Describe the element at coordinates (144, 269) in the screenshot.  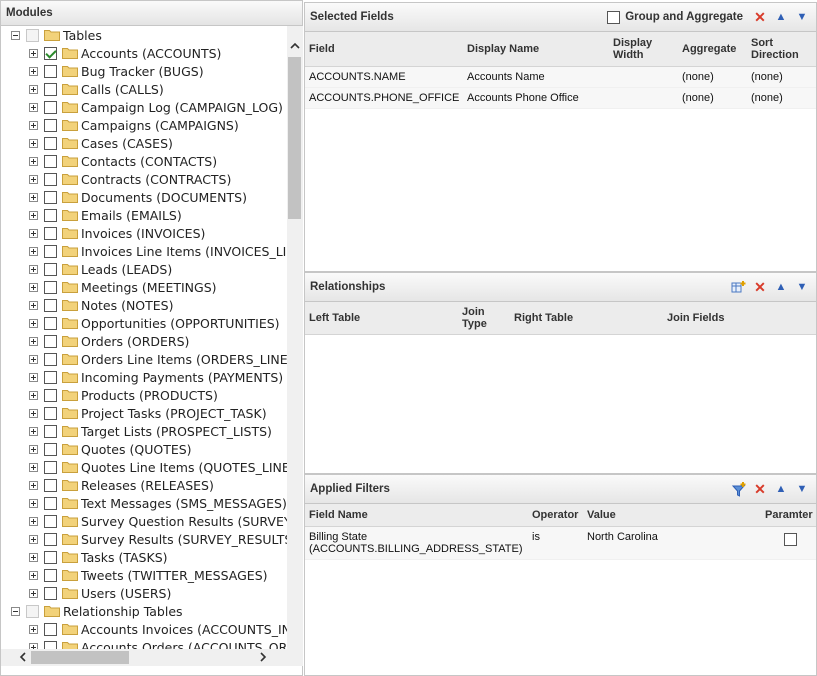
I see `tree-item: Leads (LEADS)` at that location.